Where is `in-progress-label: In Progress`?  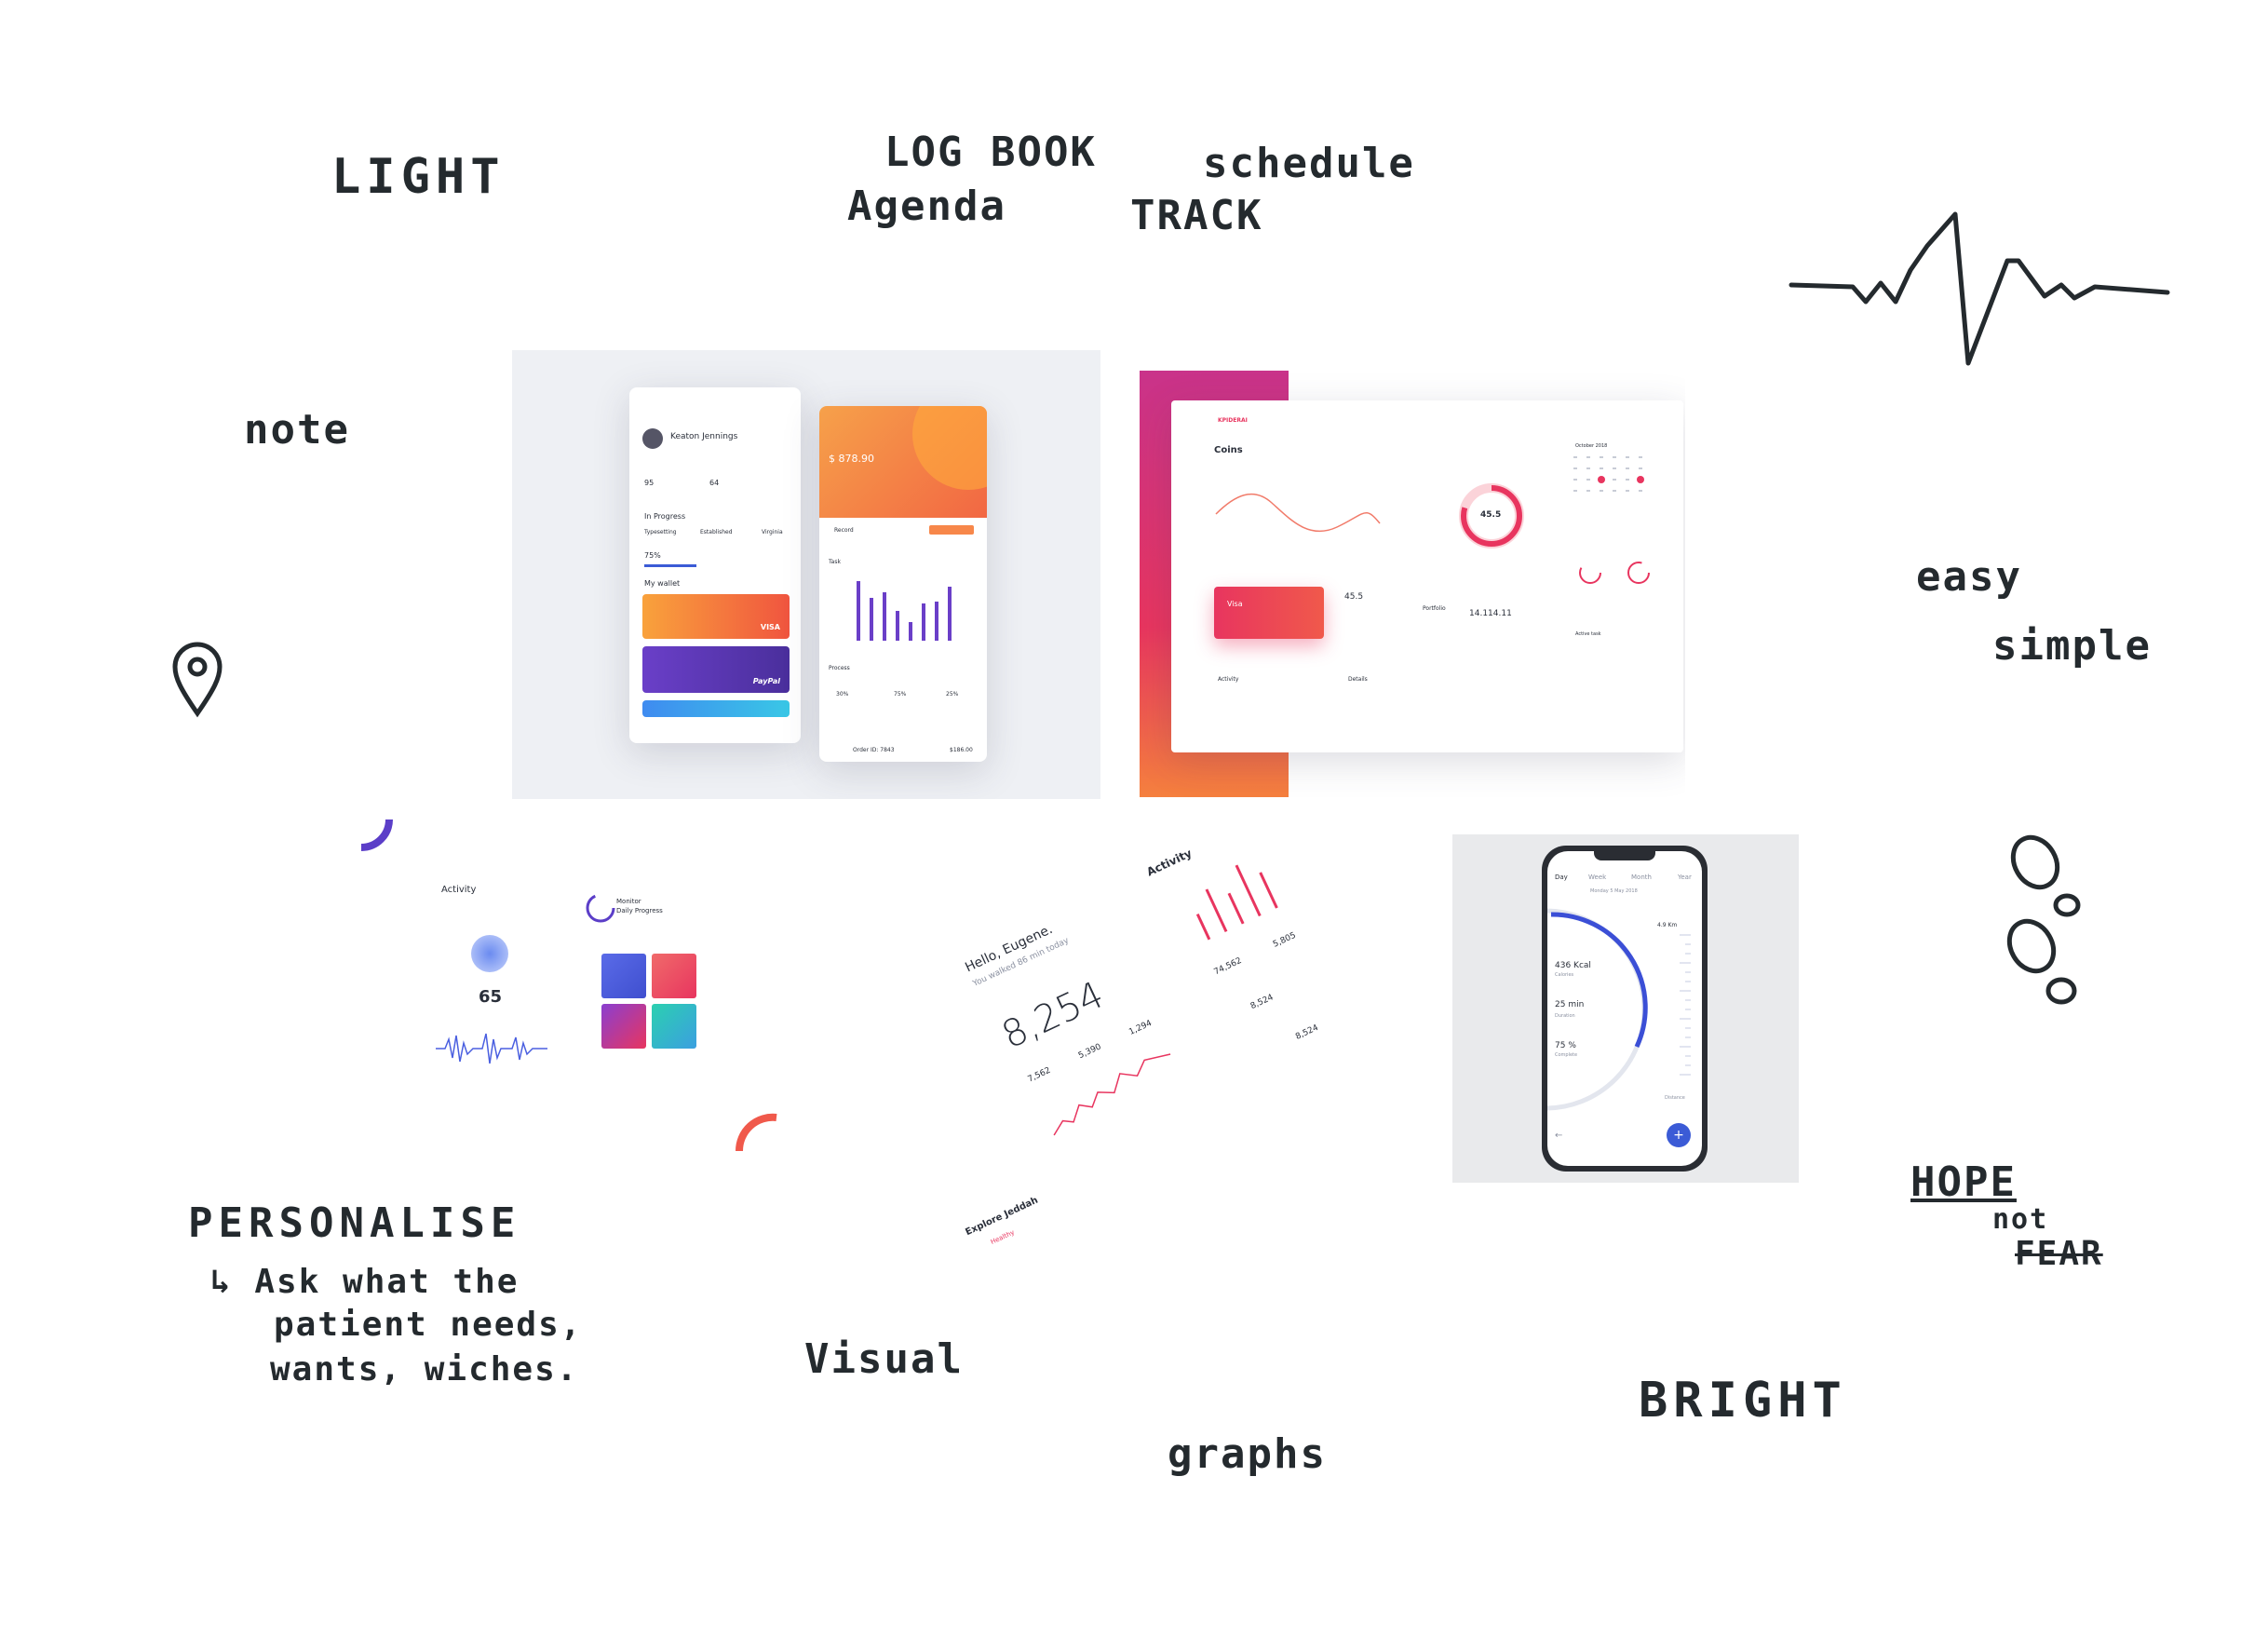 in-progress-label: In Progress is located at coordinates (665, 516).